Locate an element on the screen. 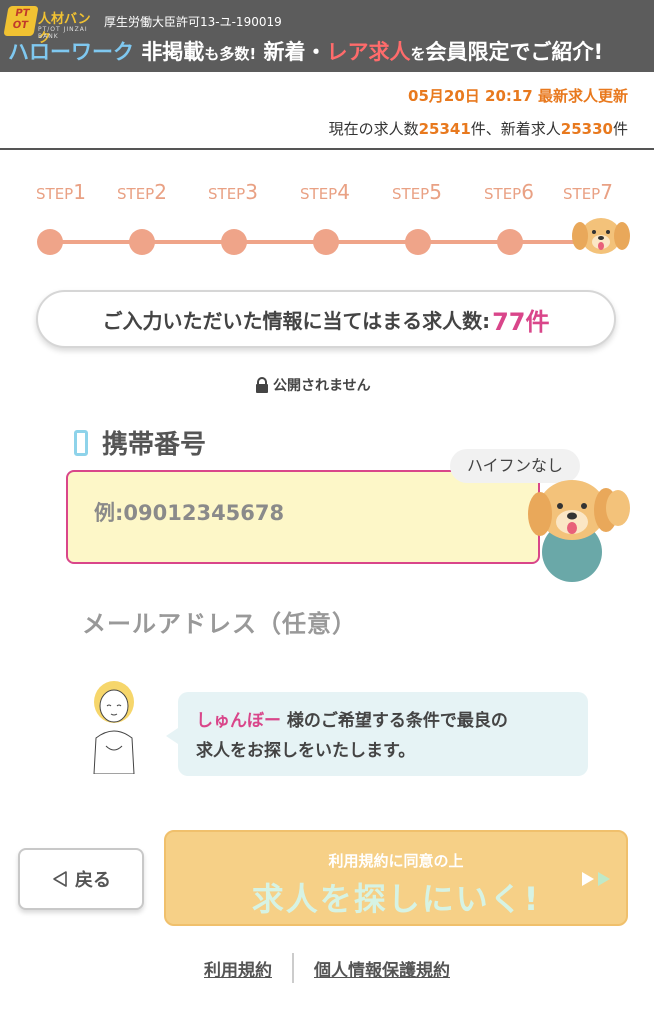  privacy-policy-link: 個人情報保護規約 is located at coordinates (382, 968).